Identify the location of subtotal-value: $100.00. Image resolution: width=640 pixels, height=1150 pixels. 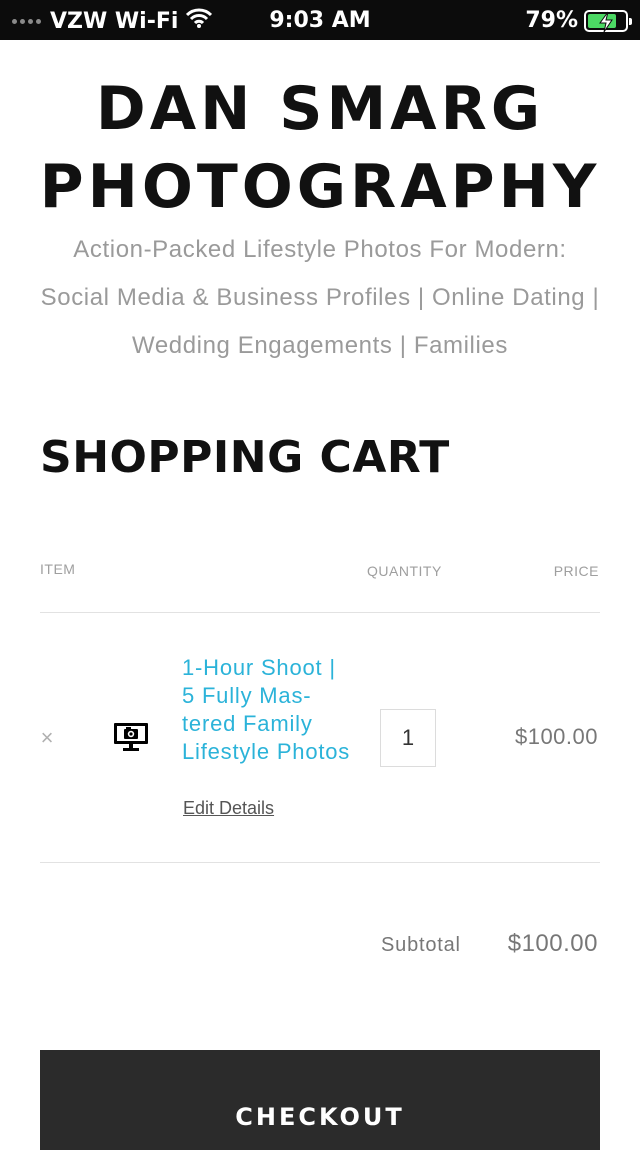
(552, 943).